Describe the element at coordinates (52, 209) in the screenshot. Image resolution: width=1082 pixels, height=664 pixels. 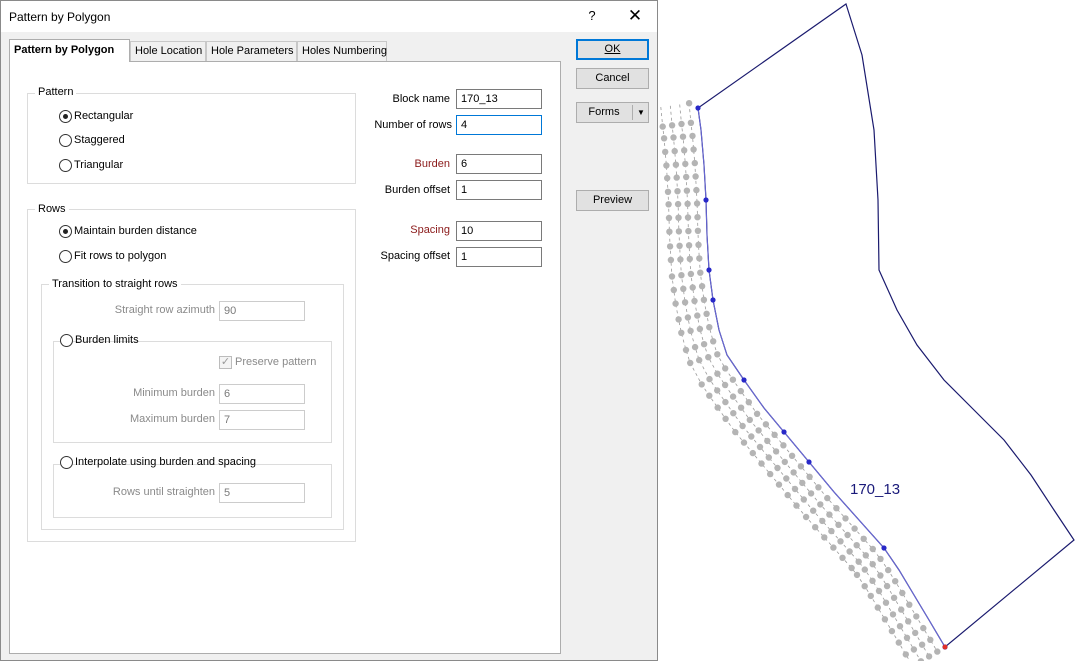
I see `rows-group-legend: Rows` at that location.